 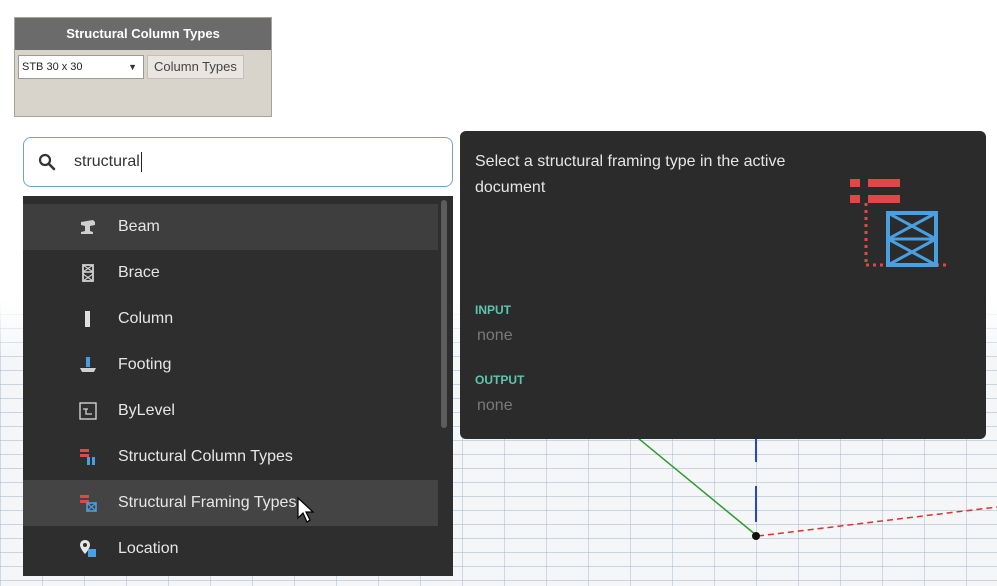 What do you see at coordinates (500, 380) in the screenshot?
I see `output-label: OUTPUT` at bounding box center [500, 380].